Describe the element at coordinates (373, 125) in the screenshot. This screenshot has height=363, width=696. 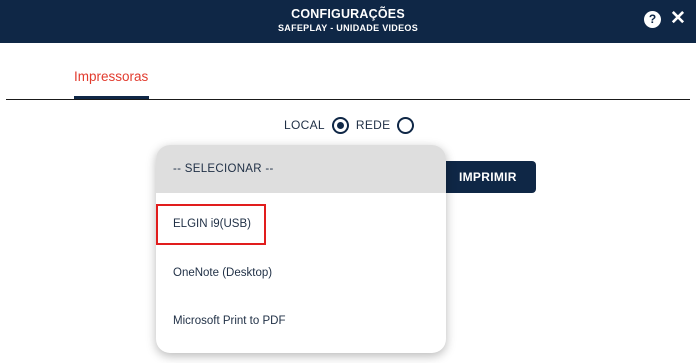
I see `rede-label: REDE` at that location.